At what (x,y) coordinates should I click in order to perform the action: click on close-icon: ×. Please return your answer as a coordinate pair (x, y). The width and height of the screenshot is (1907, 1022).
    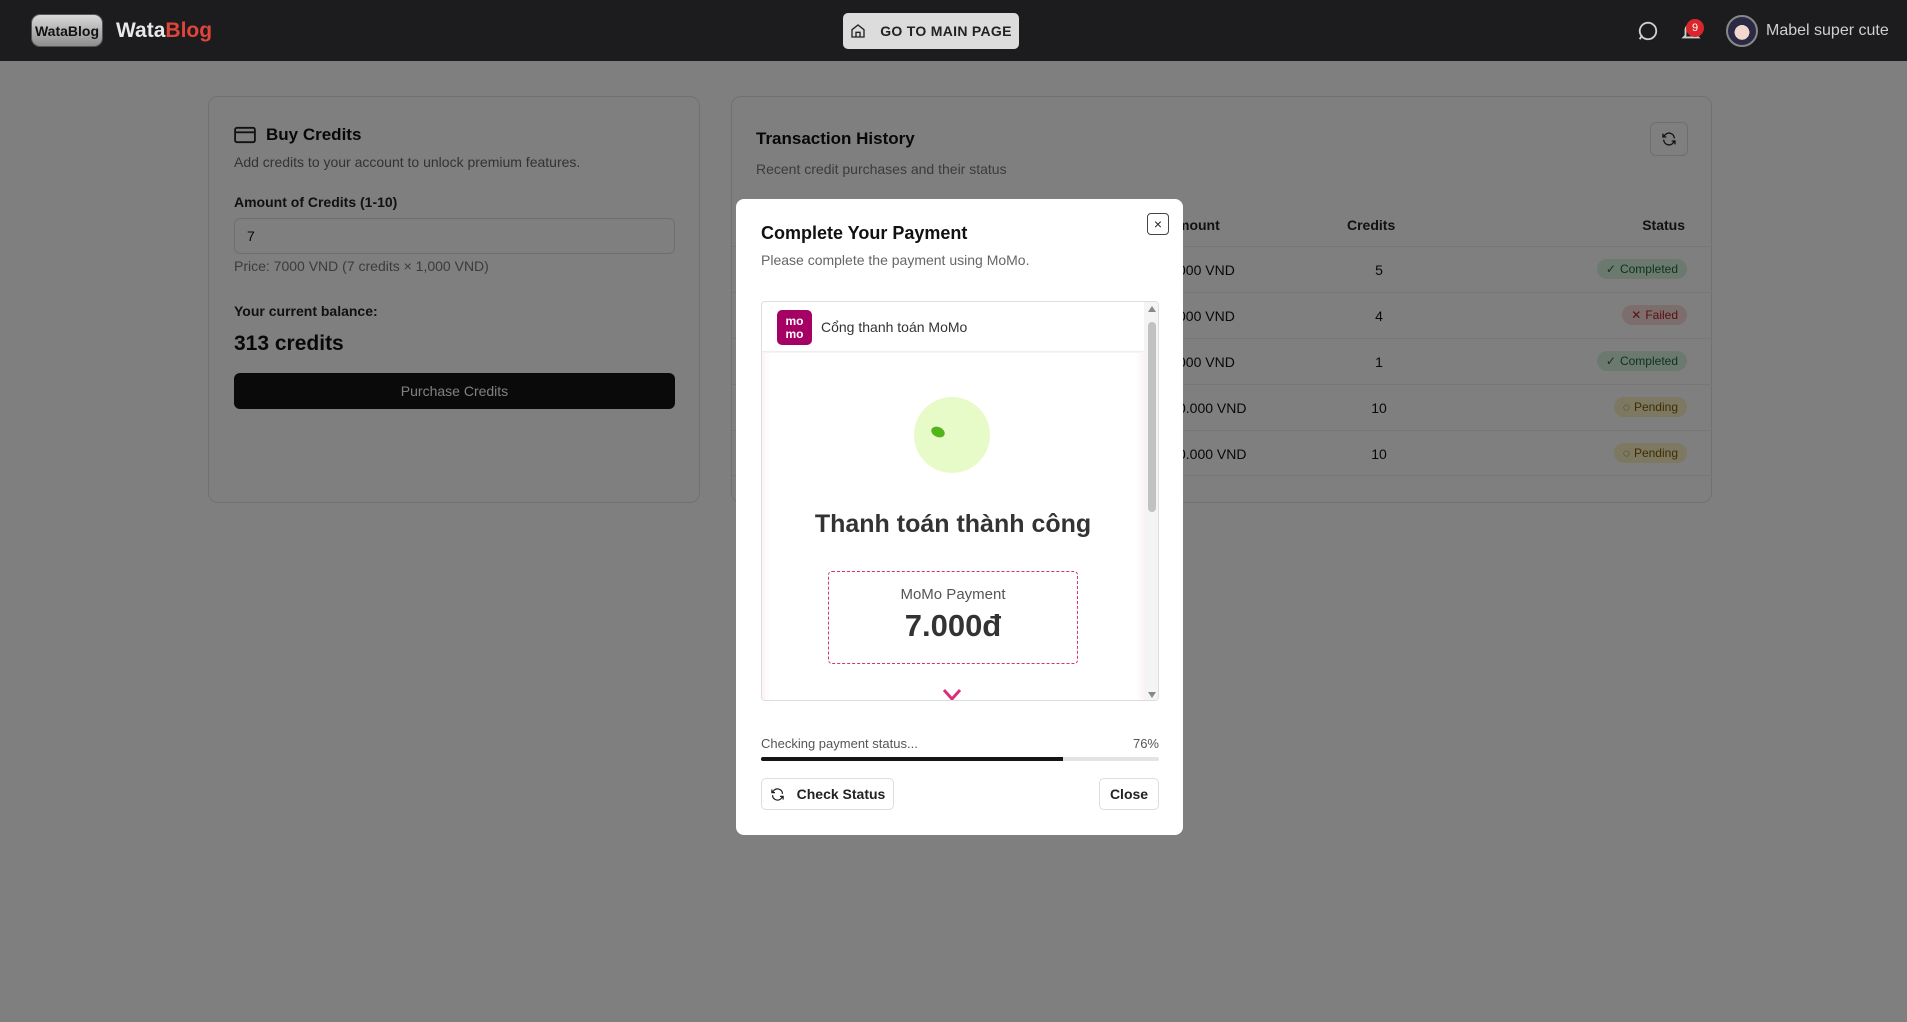
    Looking at the image, I should click on (1158, 224).